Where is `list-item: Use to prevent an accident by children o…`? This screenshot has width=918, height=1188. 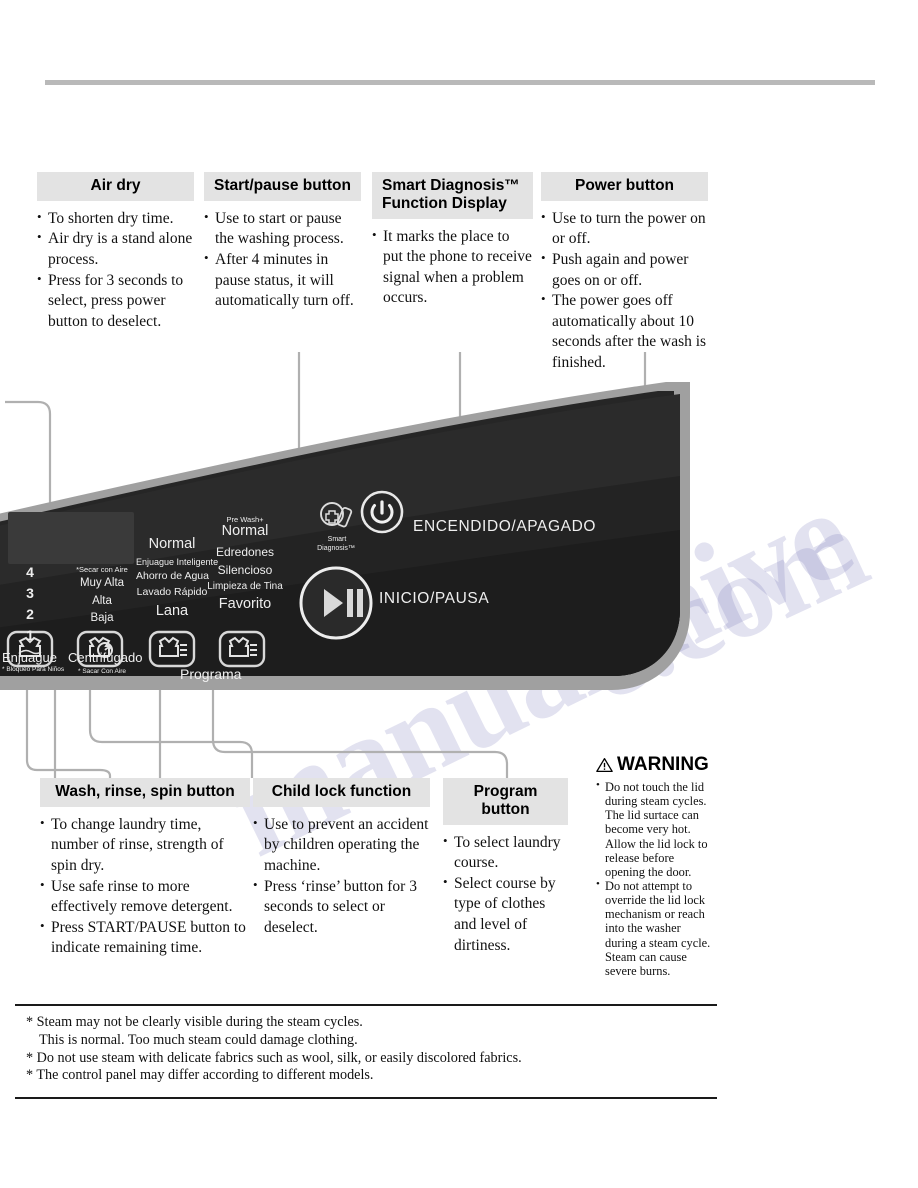 list-item: Use to prevent an accident by children o… is located at coordinates (341, 845).